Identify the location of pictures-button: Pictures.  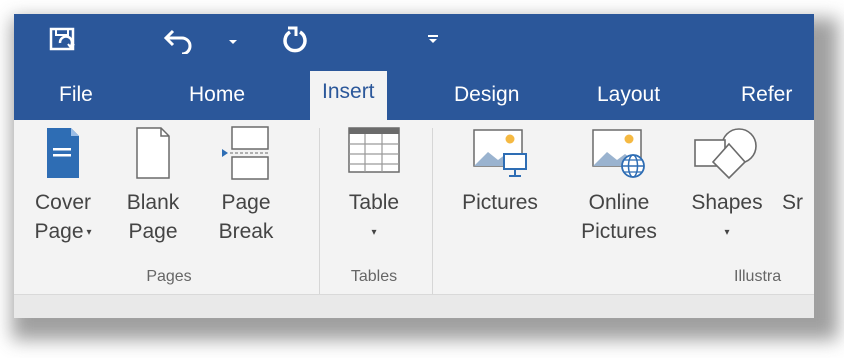
(500, 171).